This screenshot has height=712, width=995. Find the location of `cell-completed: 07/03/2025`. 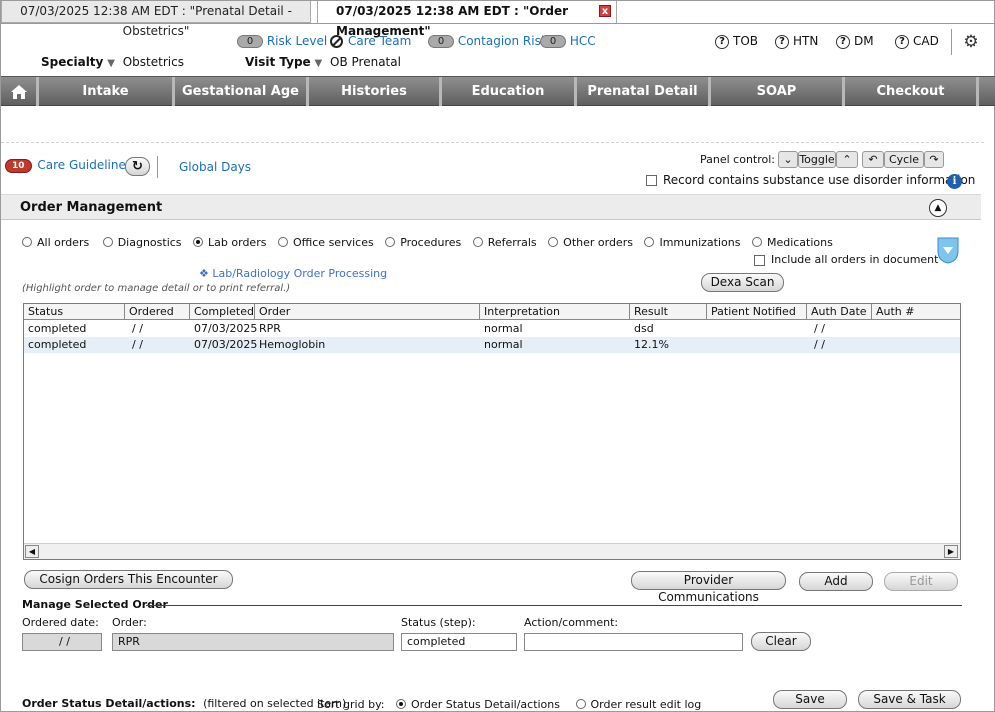

cell-completed: 07/03/2025 is located at coordinates (226, 344).